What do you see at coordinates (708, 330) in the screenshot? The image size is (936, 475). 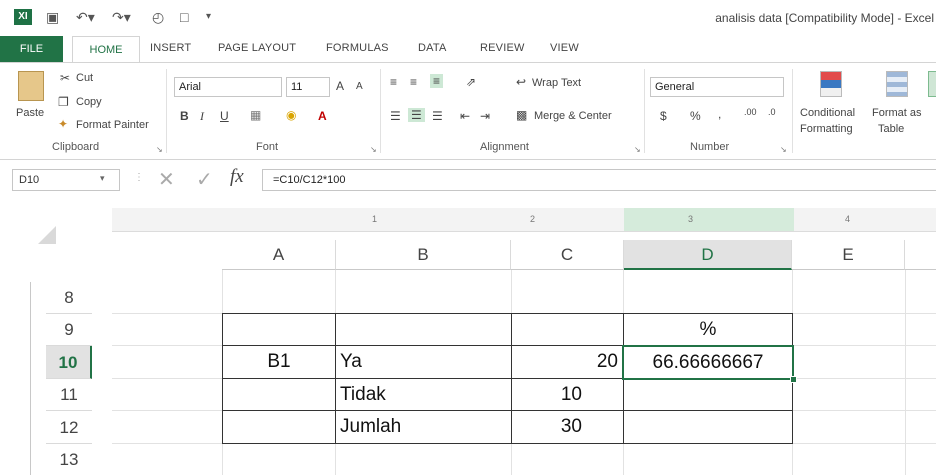 I see `cell-d9: %` at bounding box center [708, 330].